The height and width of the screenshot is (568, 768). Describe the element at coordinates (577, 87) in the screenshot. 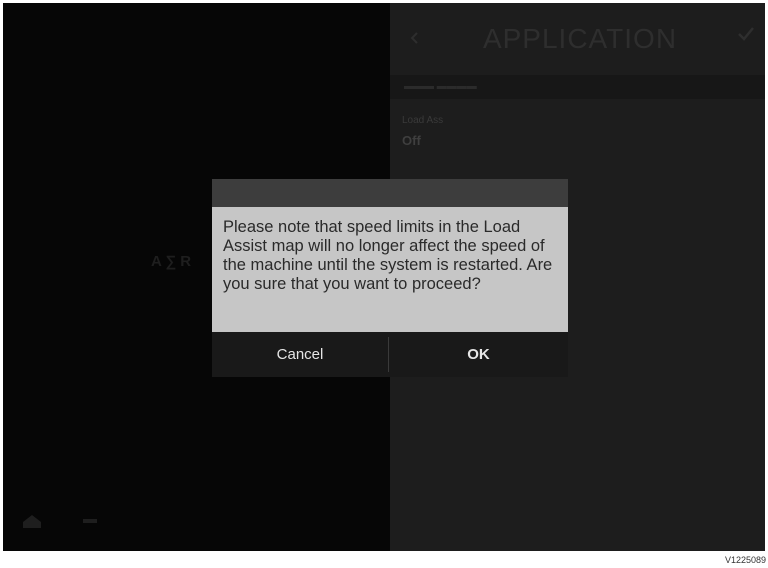

I see `section-header: ▬▬▬ ▬▬▬▬` at that location.